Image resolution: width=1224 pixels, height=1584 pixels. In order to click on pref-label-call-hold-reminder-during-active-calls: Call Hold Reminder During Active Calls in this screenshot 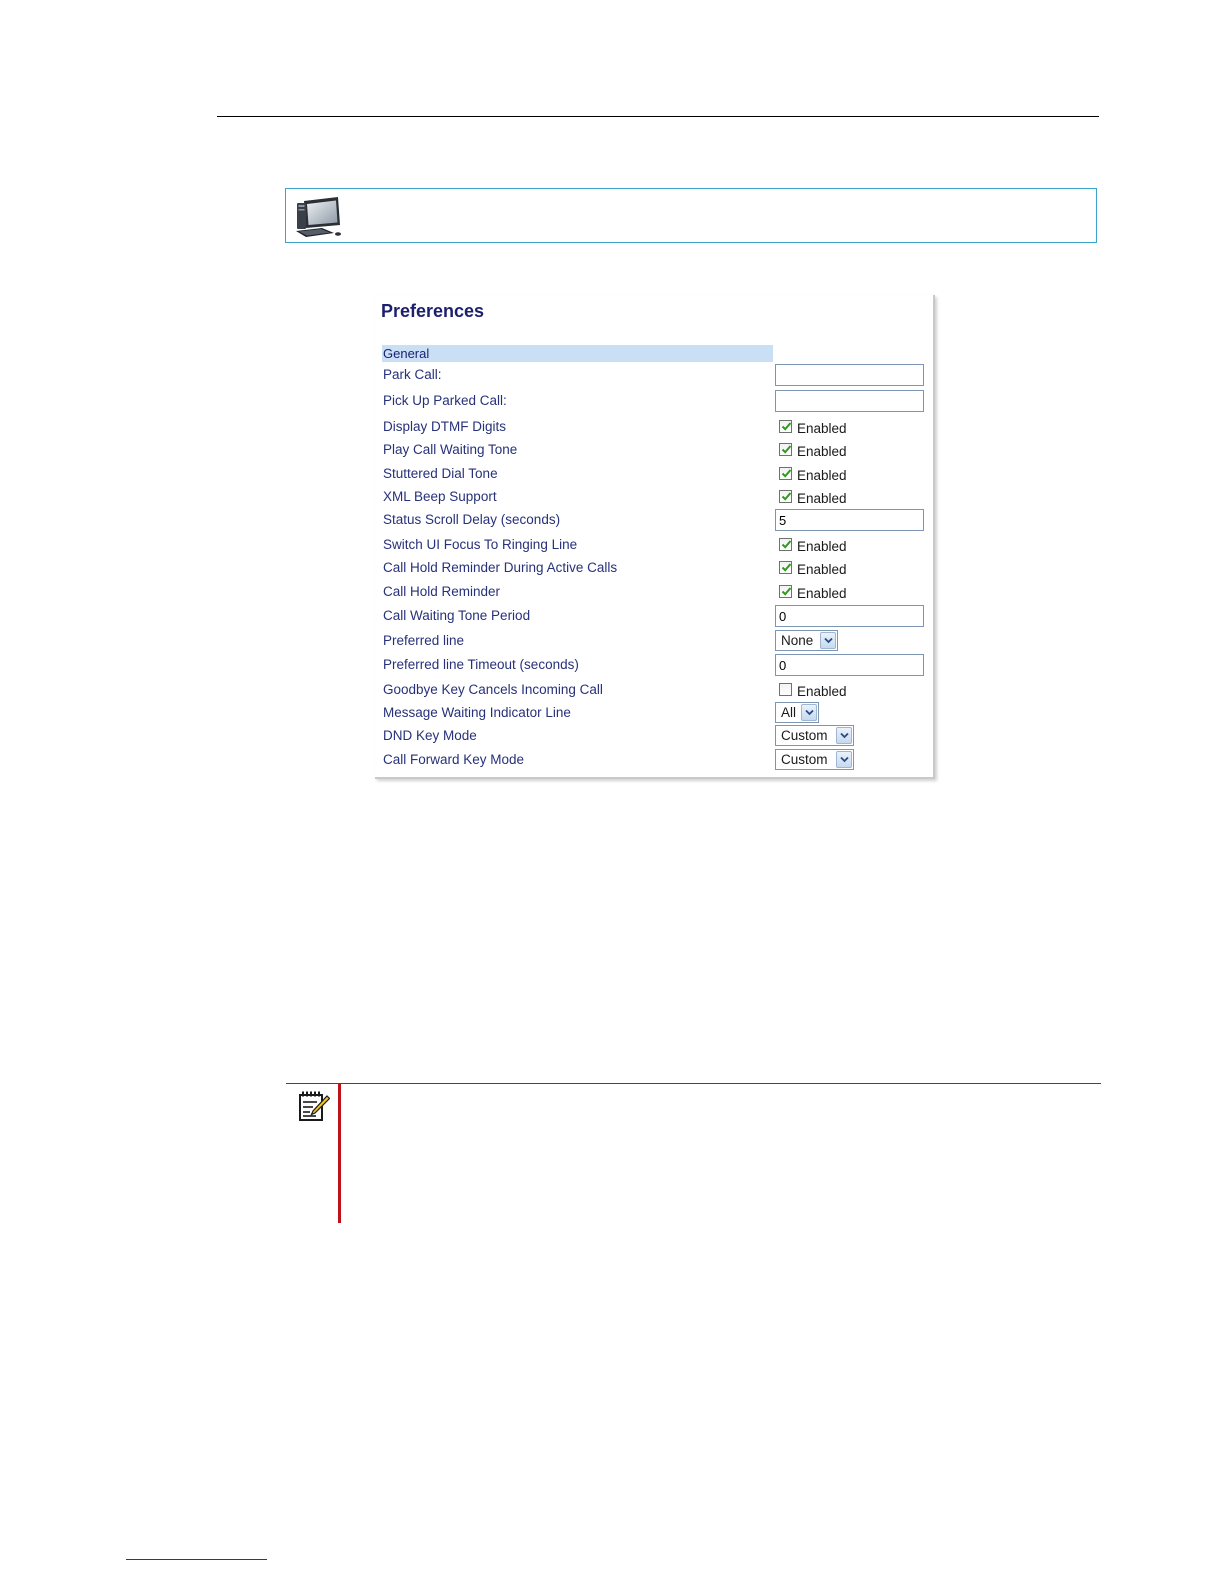, I will do `click(500, 567)`.